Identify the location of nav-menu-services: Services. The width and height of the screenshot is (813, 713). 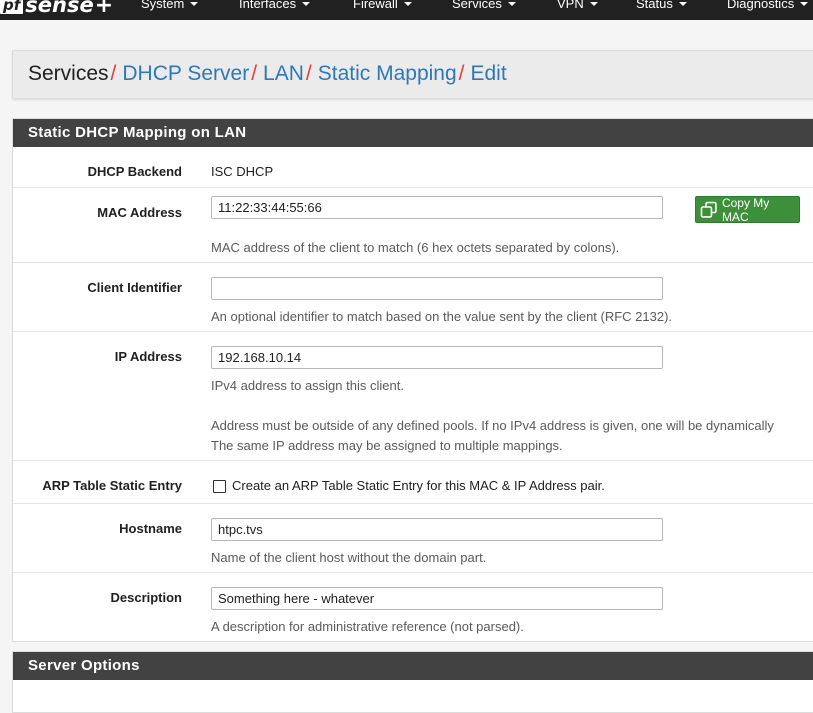
(484, 6).